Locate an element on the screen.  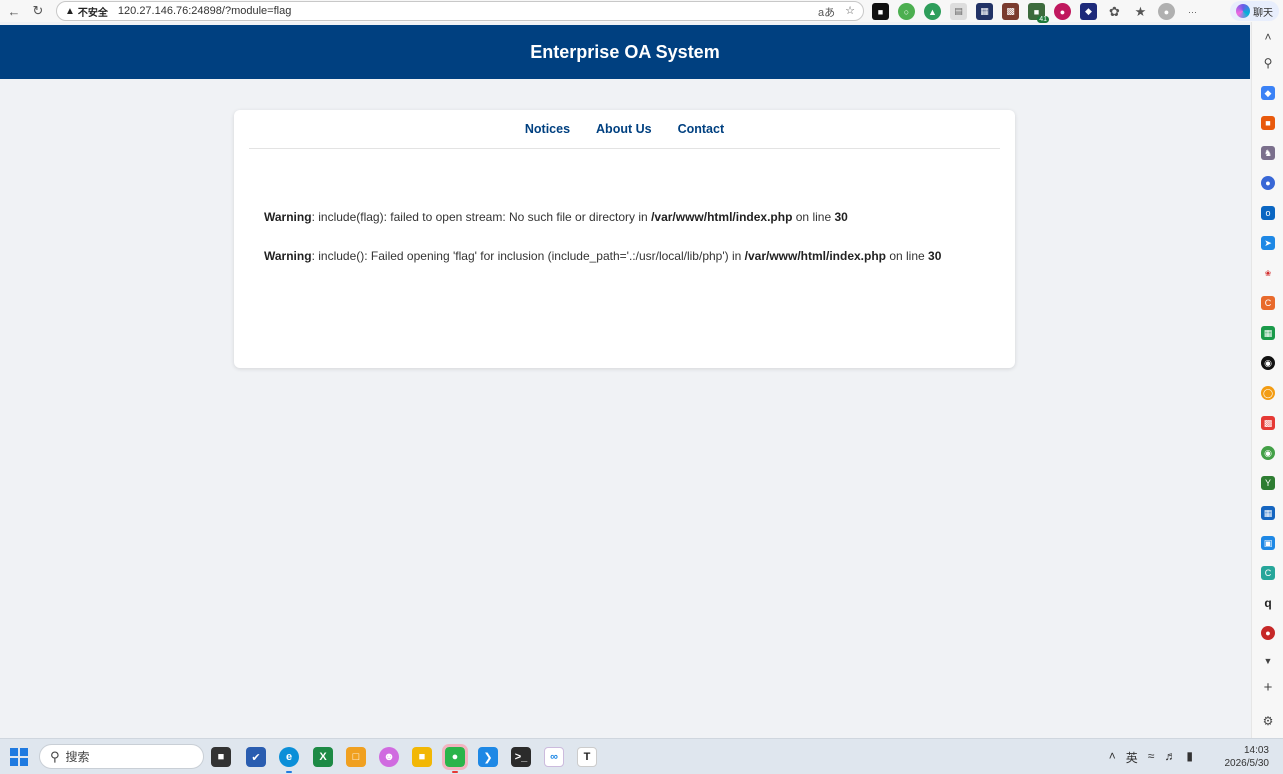
extensions-row: ■ ○ ▲ ▤ ▦ ▩ ■ 41 ● ◆ ✿ ★ ● ··· is located at coordinates (1036, 13).